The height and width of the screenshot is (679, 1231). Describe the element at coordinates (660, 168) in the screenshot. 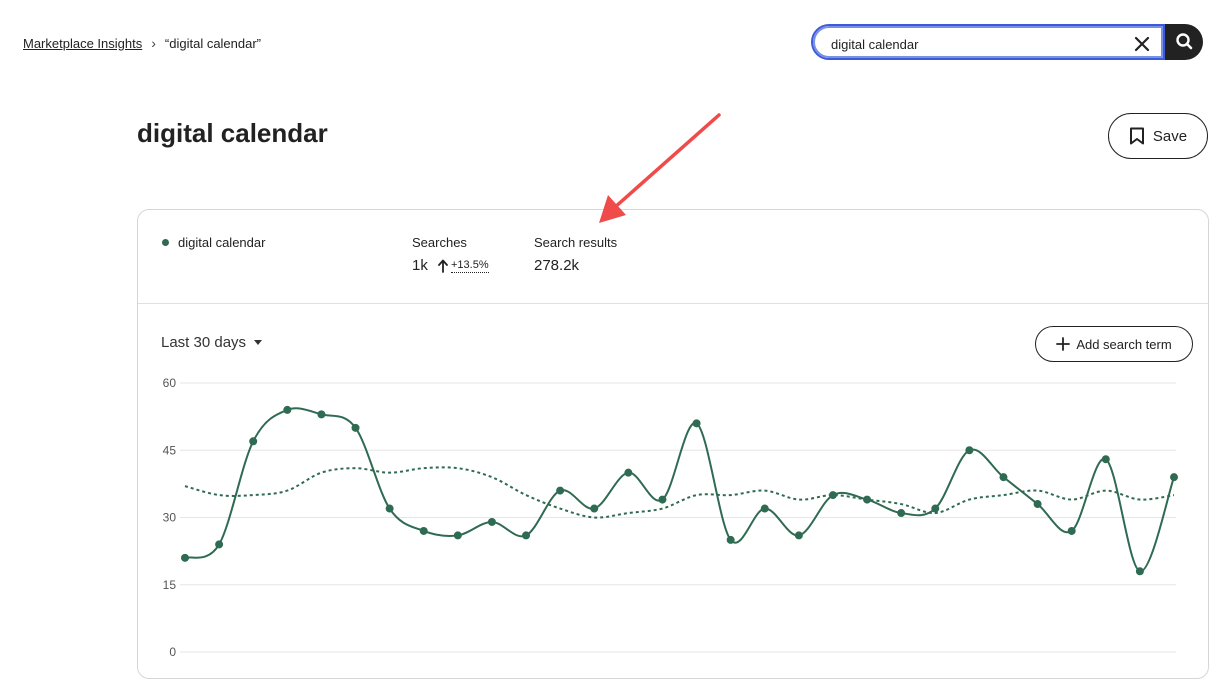

I see `annotation-arrow-icon` at that location.